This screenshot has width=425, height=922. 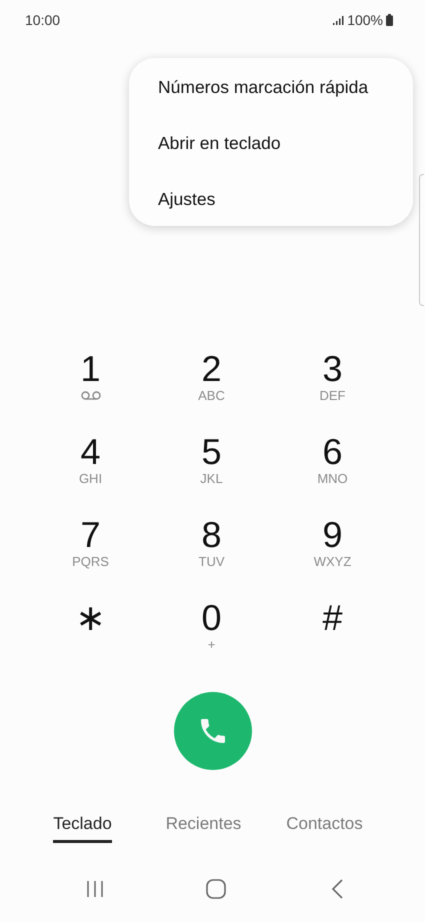 What do you see at coordinates (82, 826) in the screenshot?
I see `tab: Teclado` at bounding box center [82, 826].